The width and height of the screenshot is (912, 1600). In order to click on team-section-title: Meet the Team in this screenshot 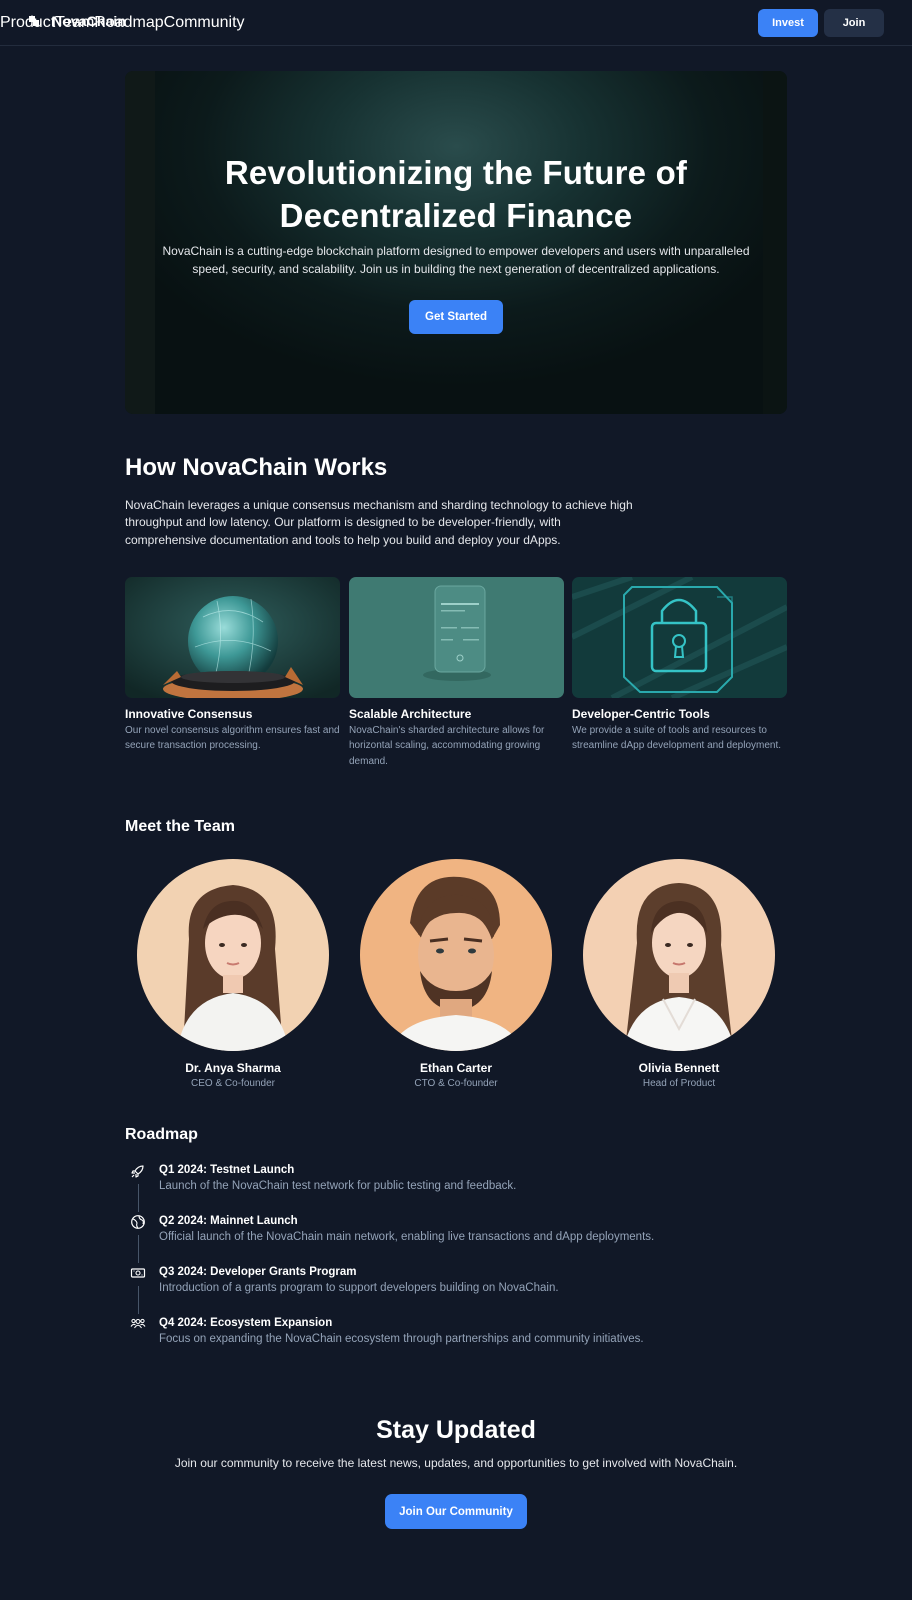, I will do `click(180, 826)`.